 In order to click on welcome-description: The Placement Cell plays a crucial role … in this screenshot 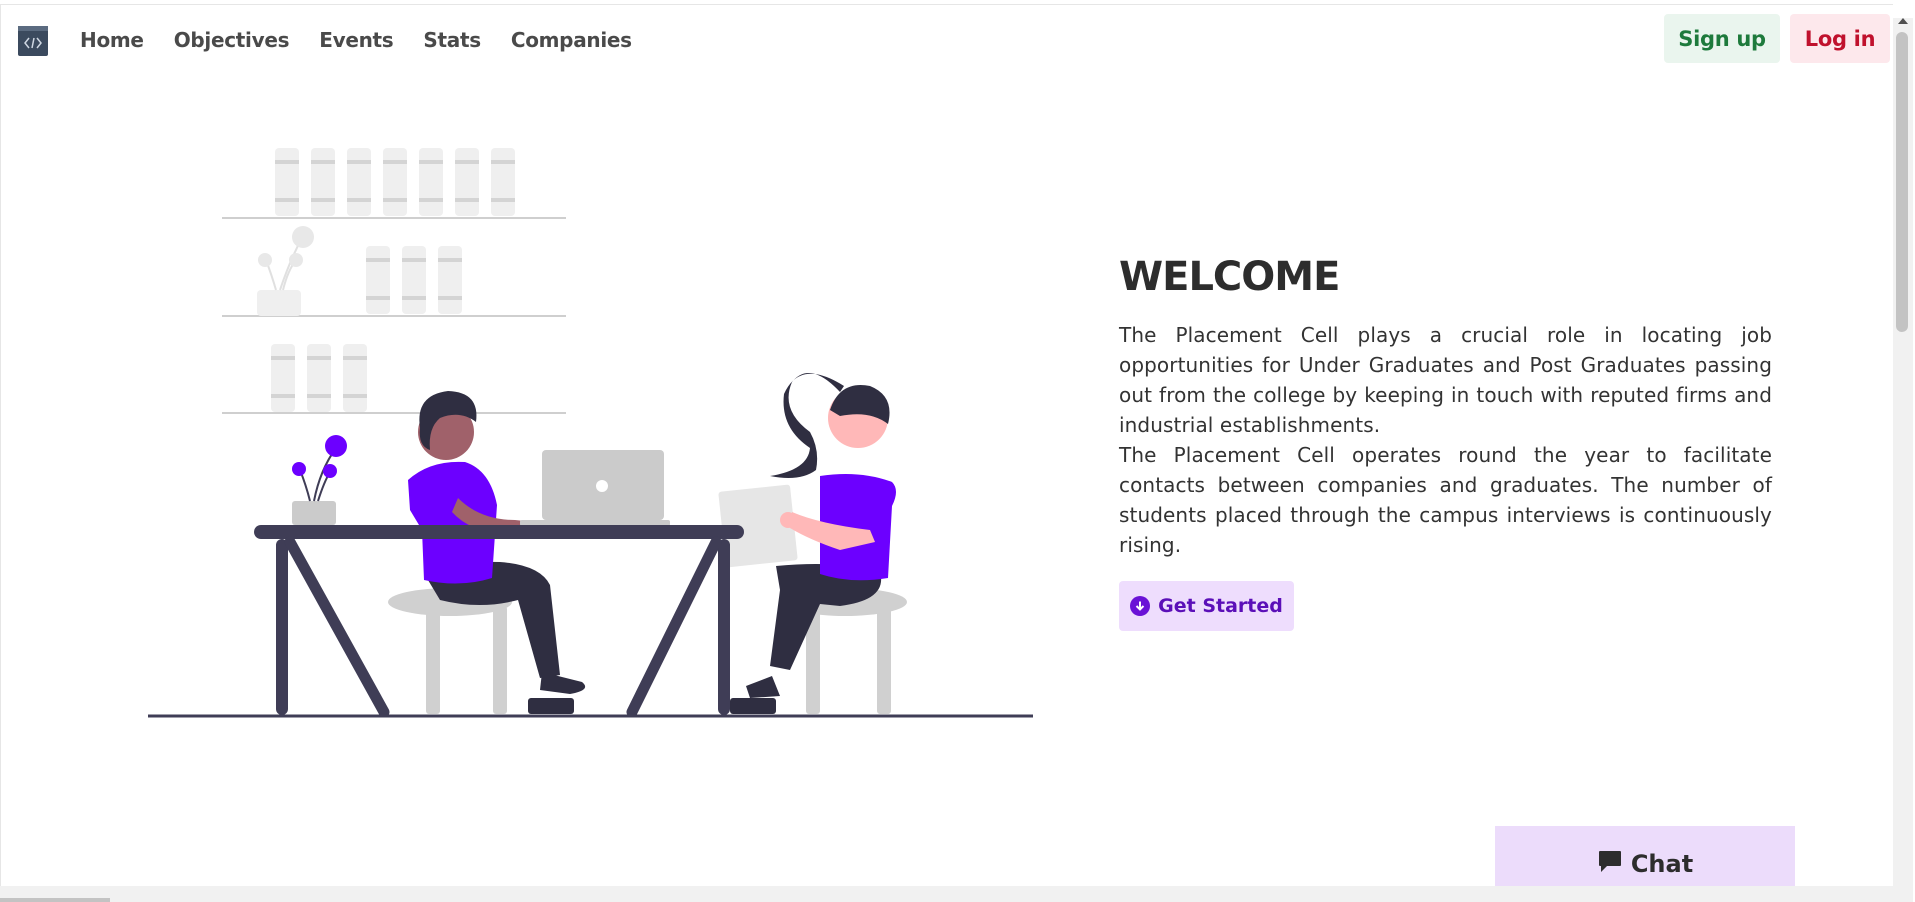, I will do `click(1445, 440)`.